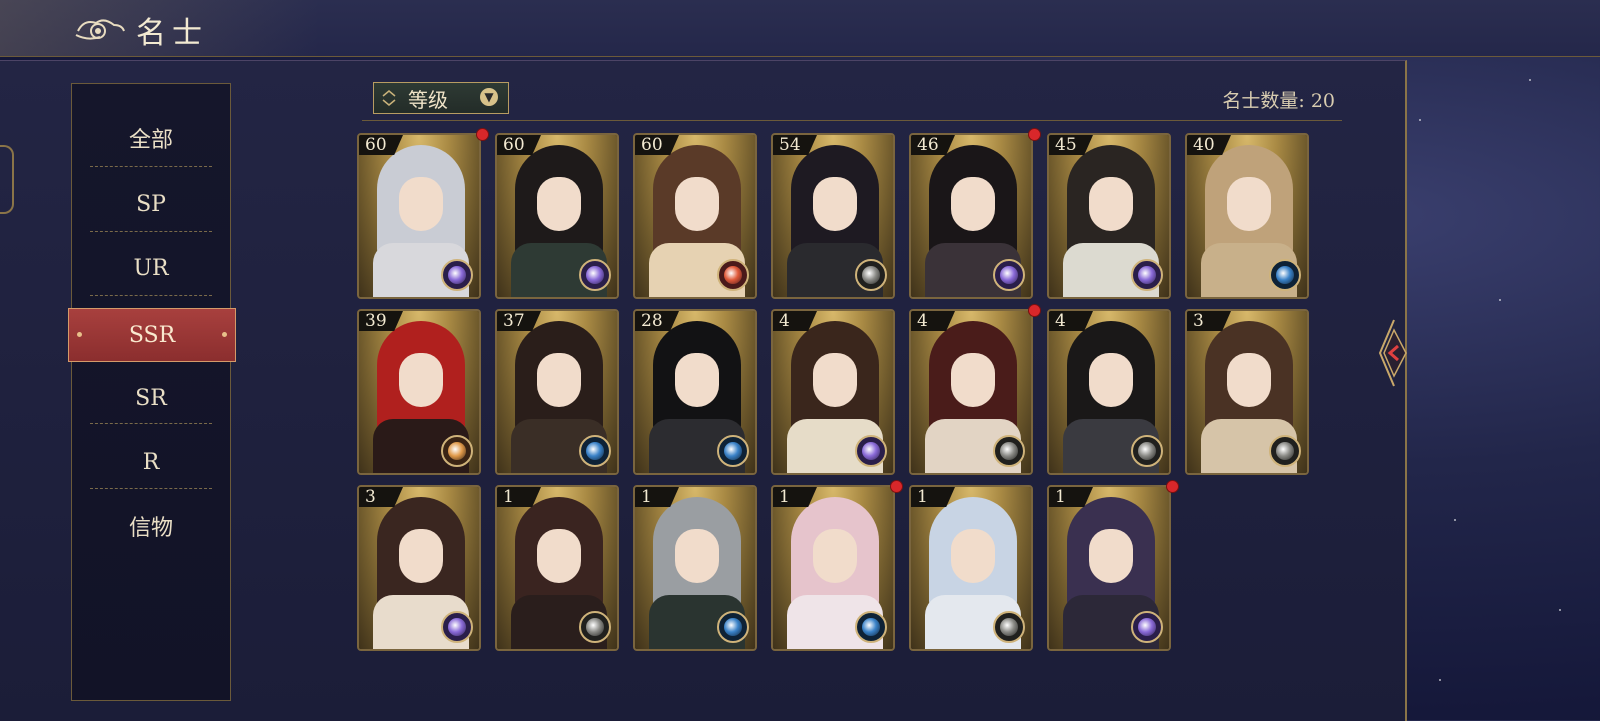 This screenshot has height=721, width=1600. Describe the element at coordinates (172, 33) in the screenshot. I see `page-title: 名士` at that location.